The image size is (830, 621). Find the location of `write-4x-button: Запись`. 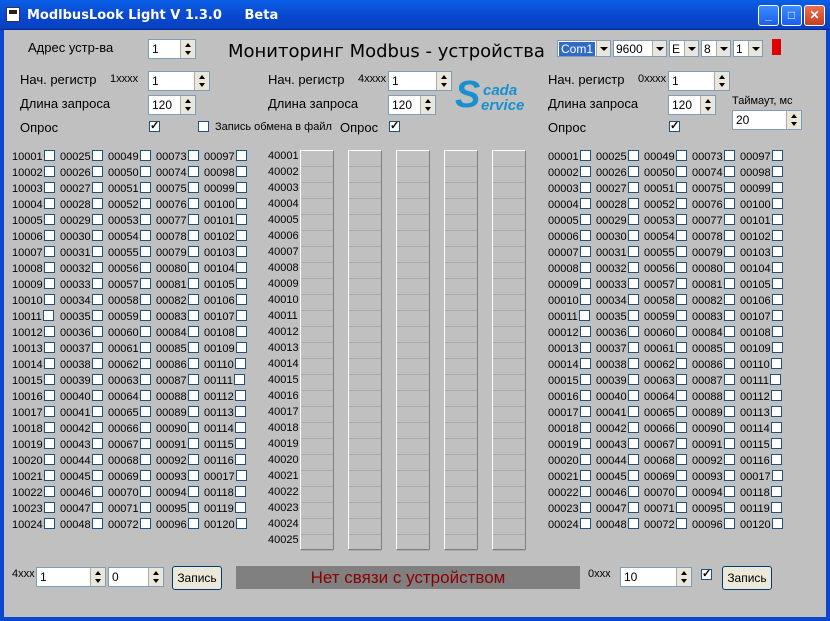

write-4x-button: Запись is located at coordinates (197, 578).